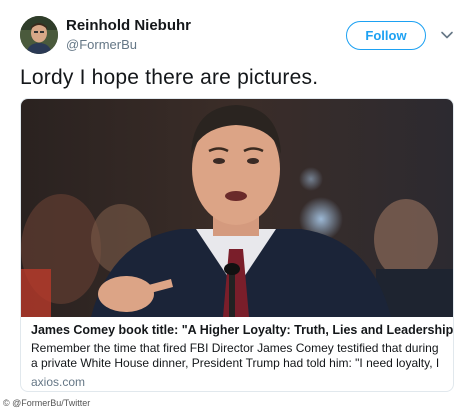  I want to click on link-card-domain: axios.com, so click(58, 382).